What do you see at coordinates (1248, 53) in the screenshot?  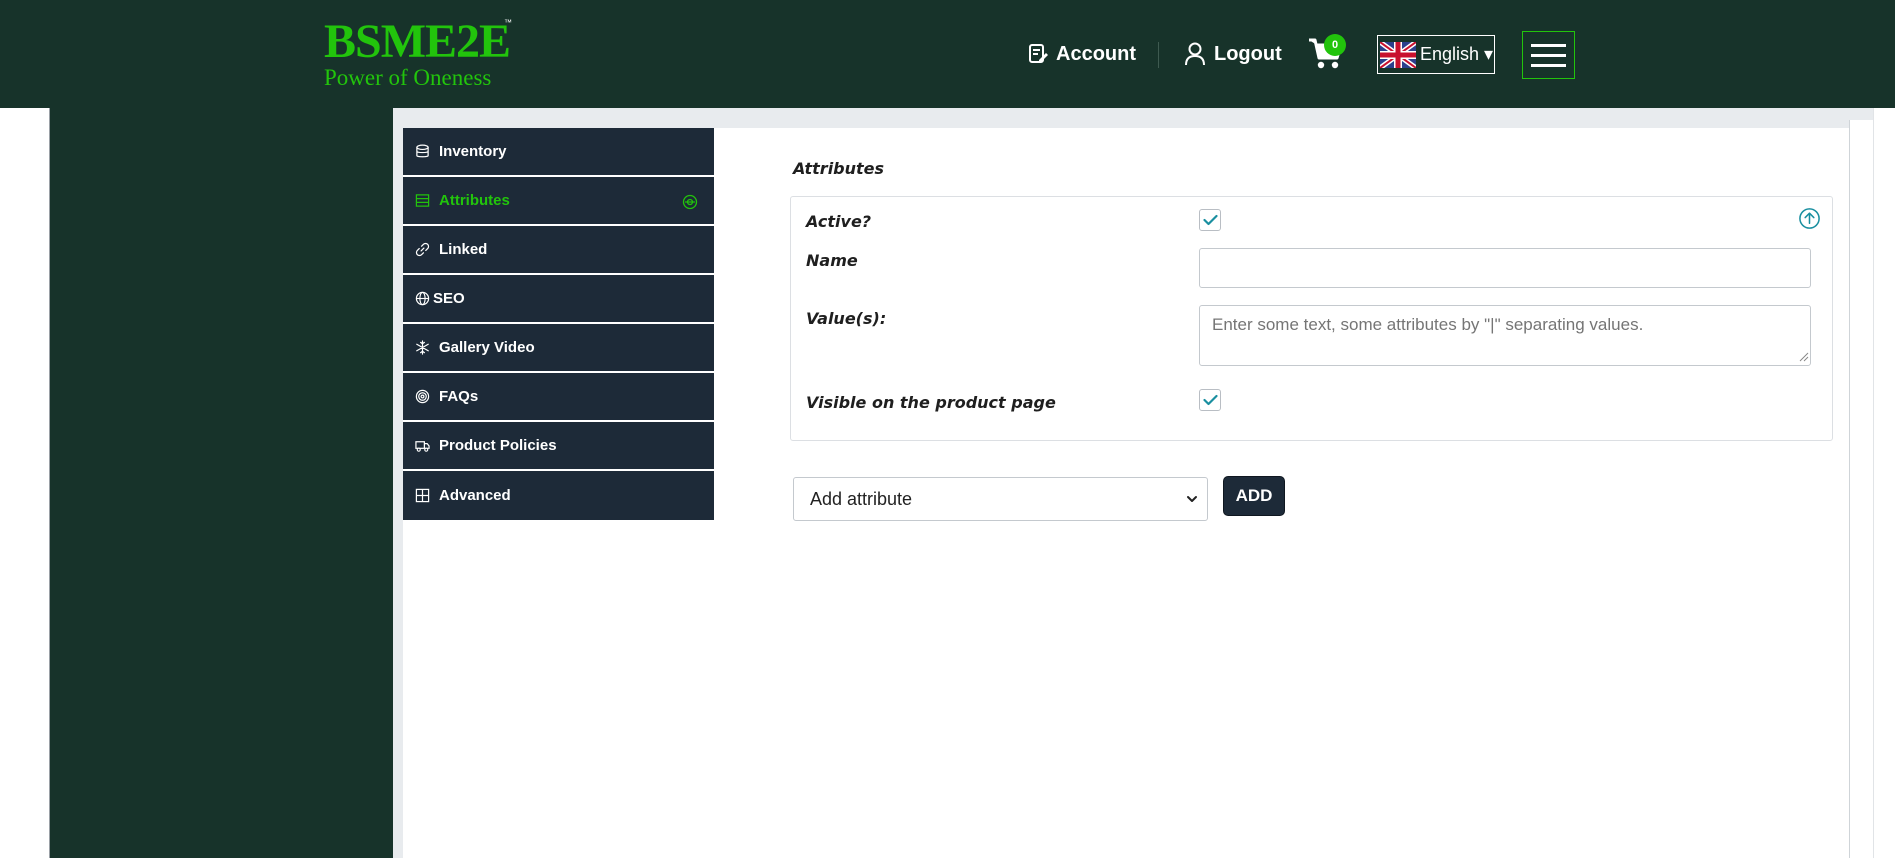 I see `logout-label: Logout` at bounding box center [1248, 53].